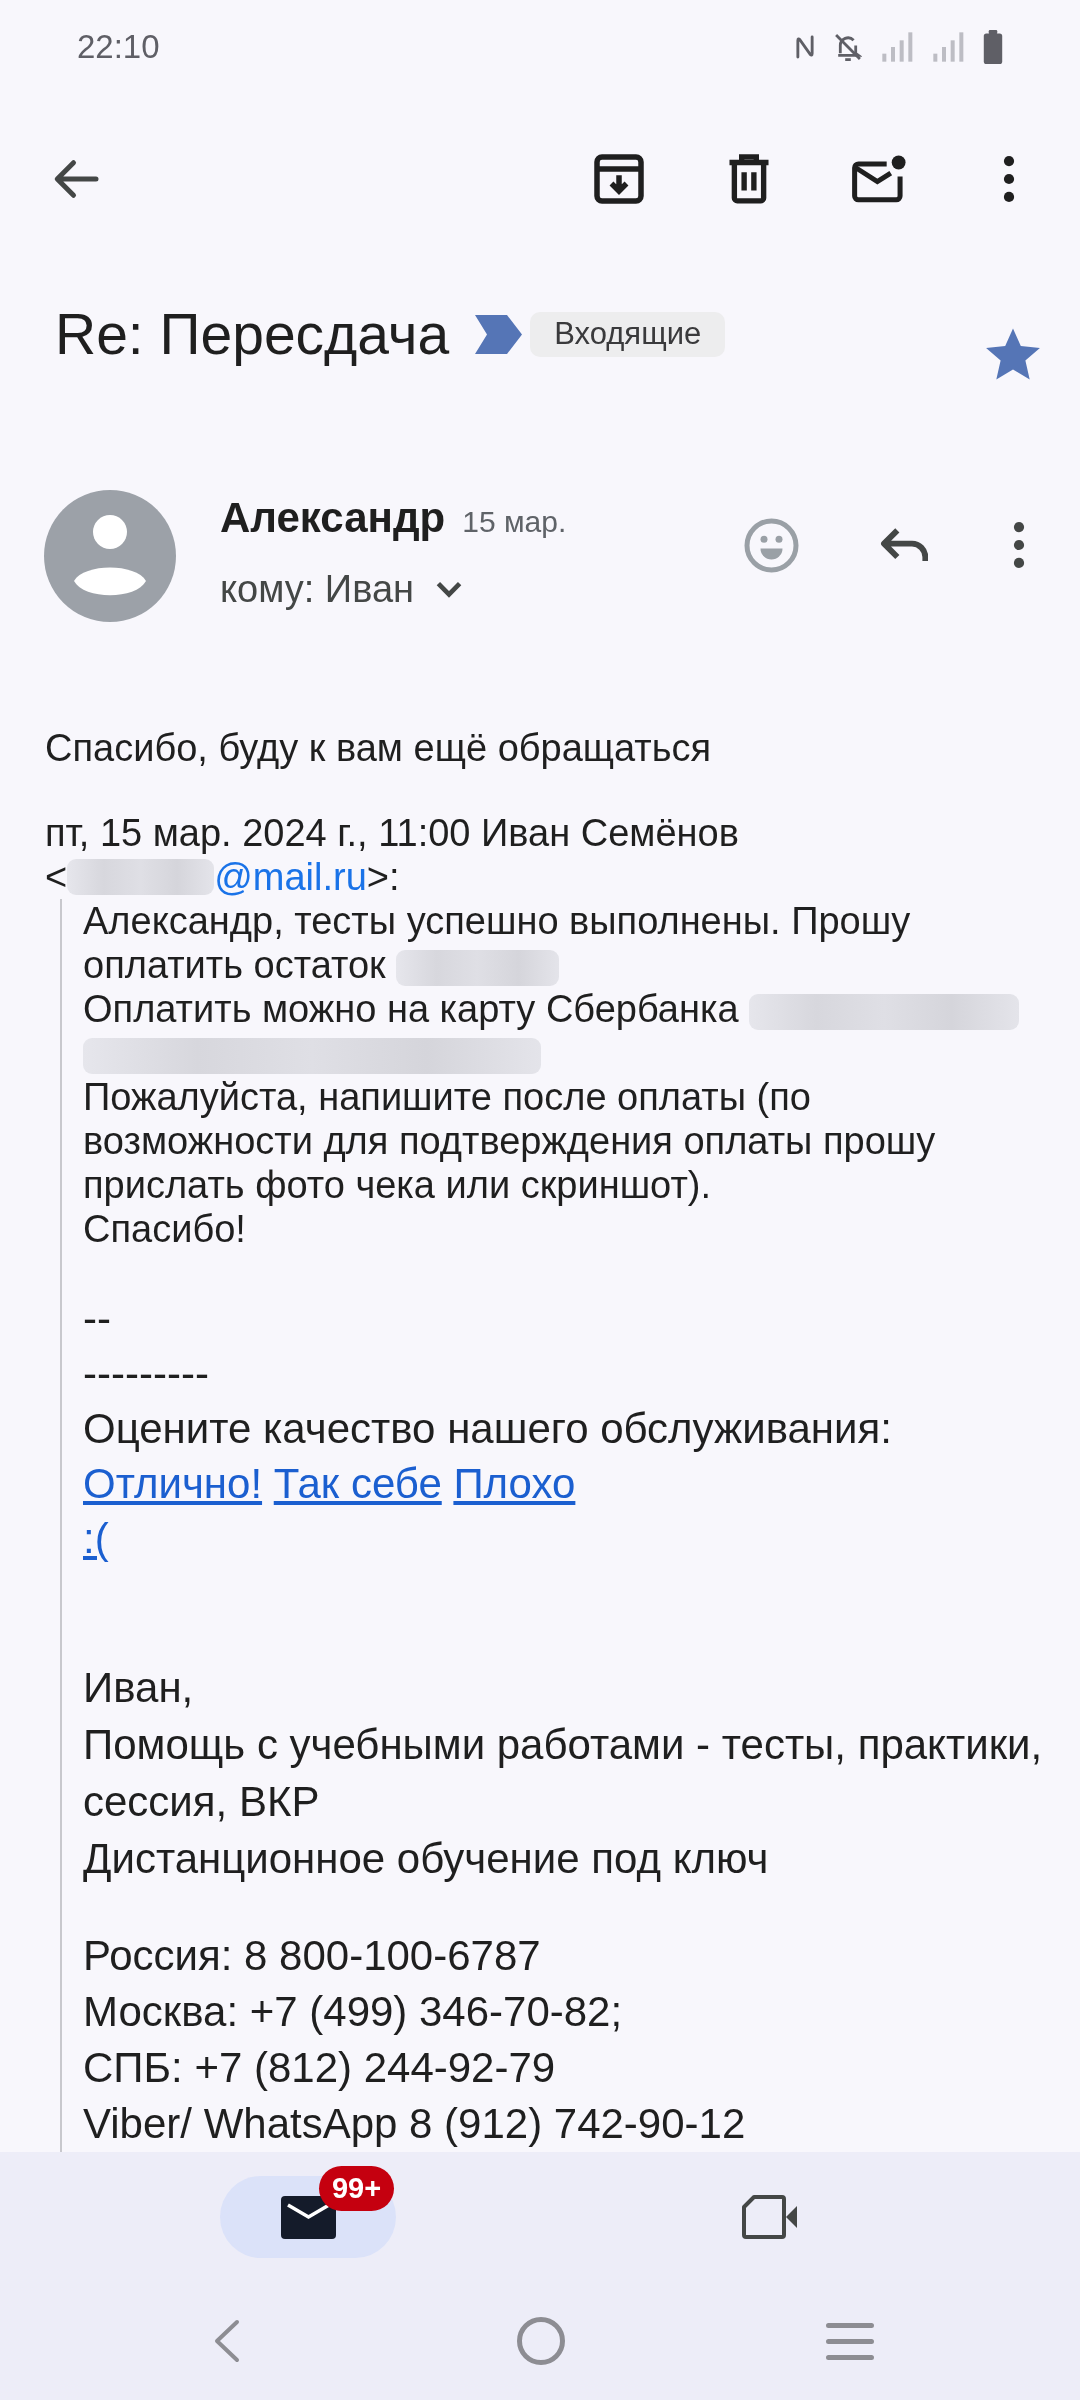 The width and height of the screenshot is (1080, 2400). I want to click on rating-link: Плохо, so click(514, 1483).